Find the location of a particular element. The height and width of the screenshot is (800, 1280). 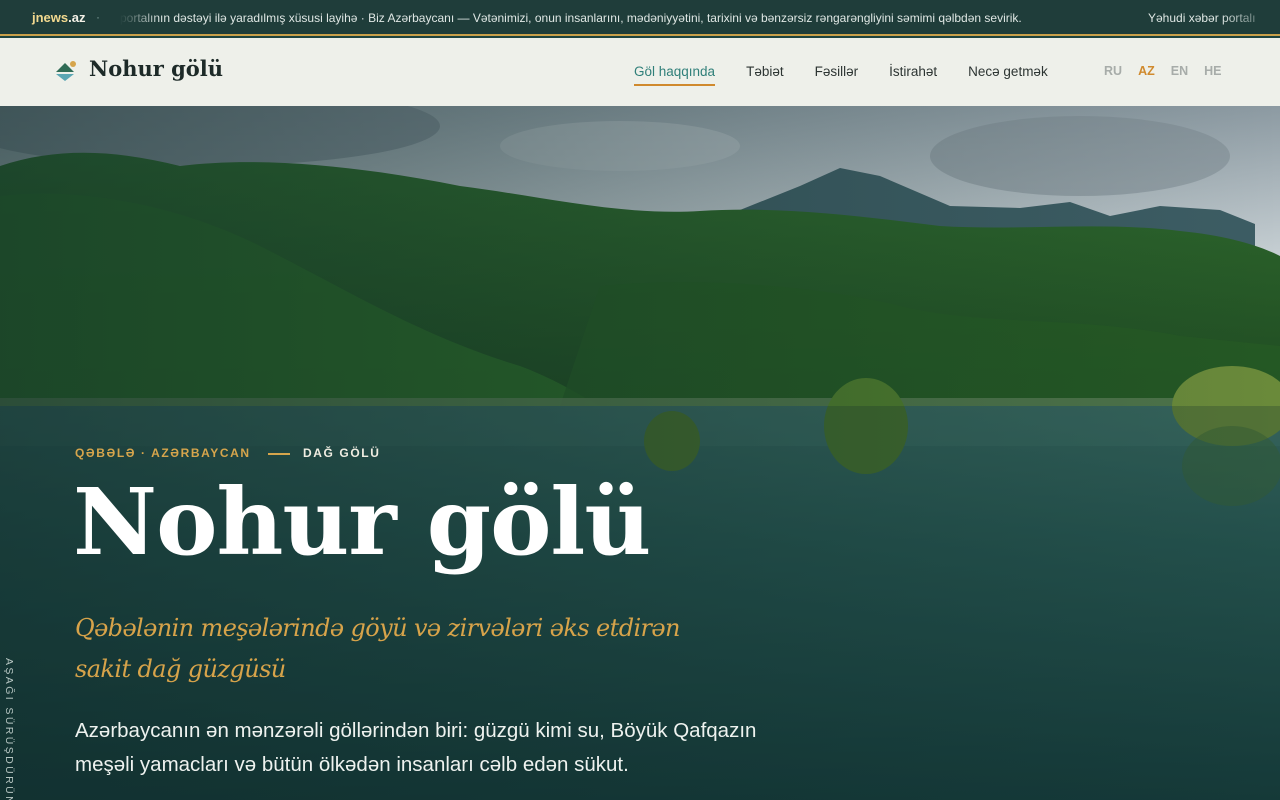

lang-he: HE is located at coordinates (1212, 71).